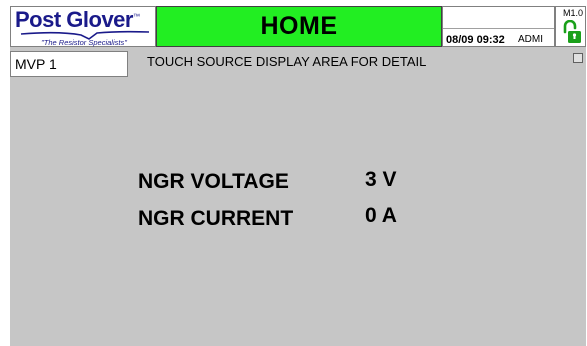  Describe the element at coordinates (287, 61) in the screenshot. I see `instruction-text: TOUCH SOURCE DISPLAY AREA FOR DETAIL` at that location.